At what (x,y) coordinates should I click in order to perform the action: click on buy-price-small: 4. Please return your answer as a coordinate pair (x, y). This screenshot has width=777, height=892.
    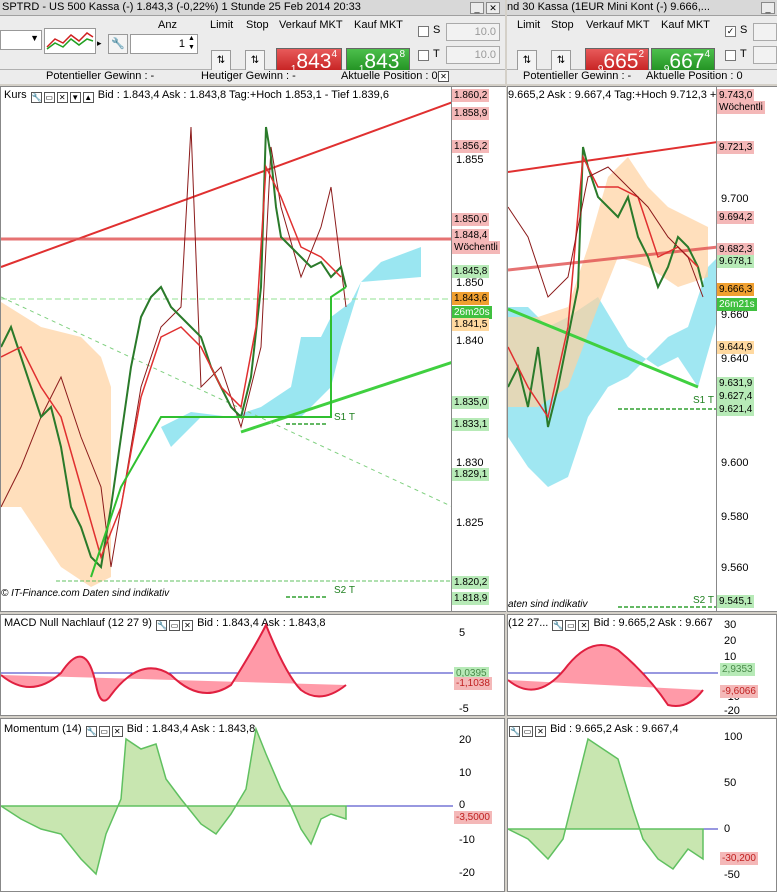
    Looking at the image, I should click on (707, 54).